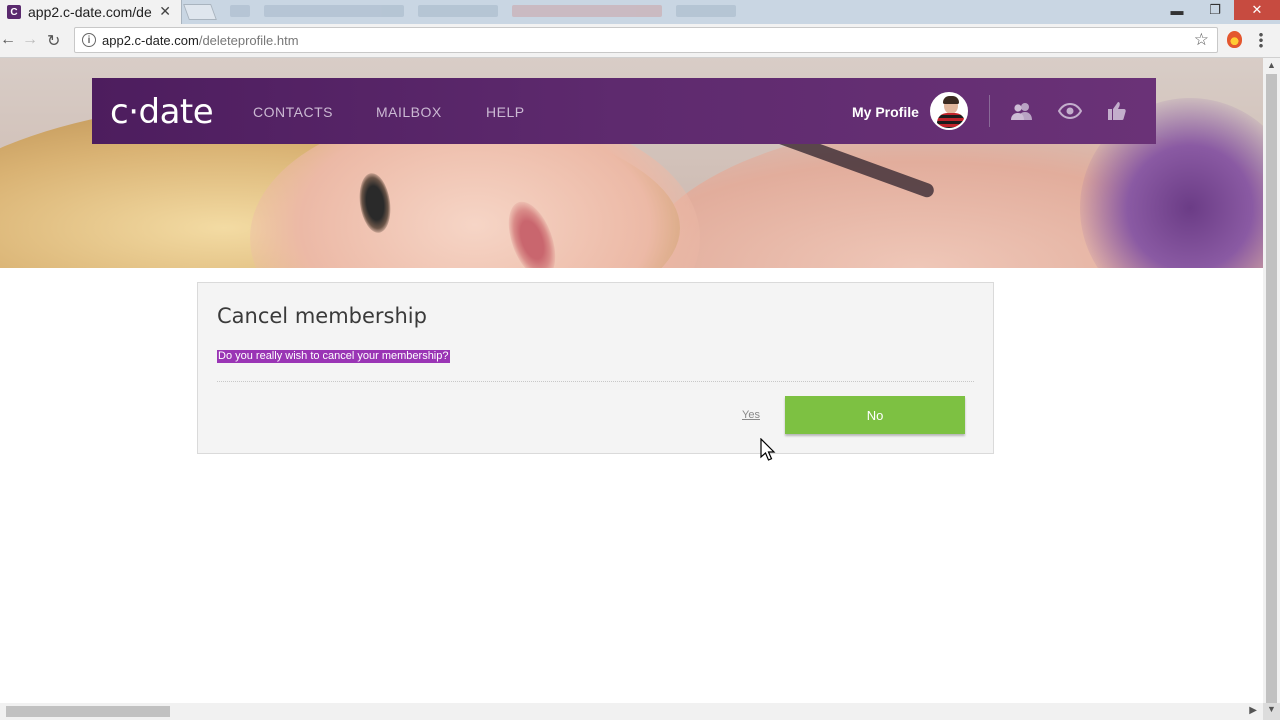 The image size is (1280, 720). Describe the element at coordinates (500, 12) in the screenshot. I see `background-tabs` at that location.